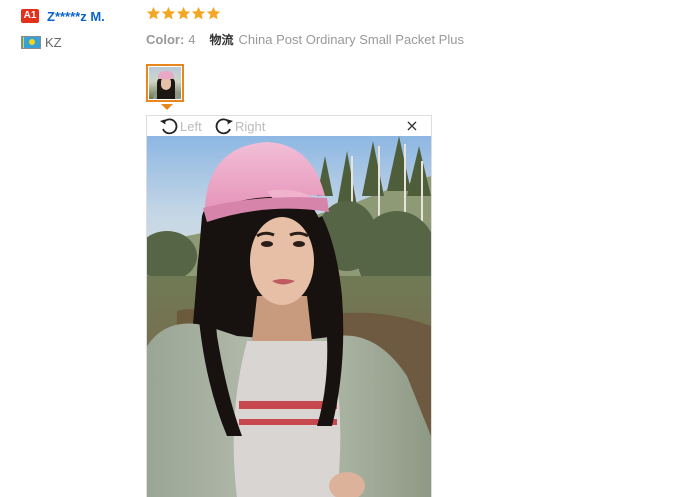  I want to click on thumbnail-image, so click(165, 83).